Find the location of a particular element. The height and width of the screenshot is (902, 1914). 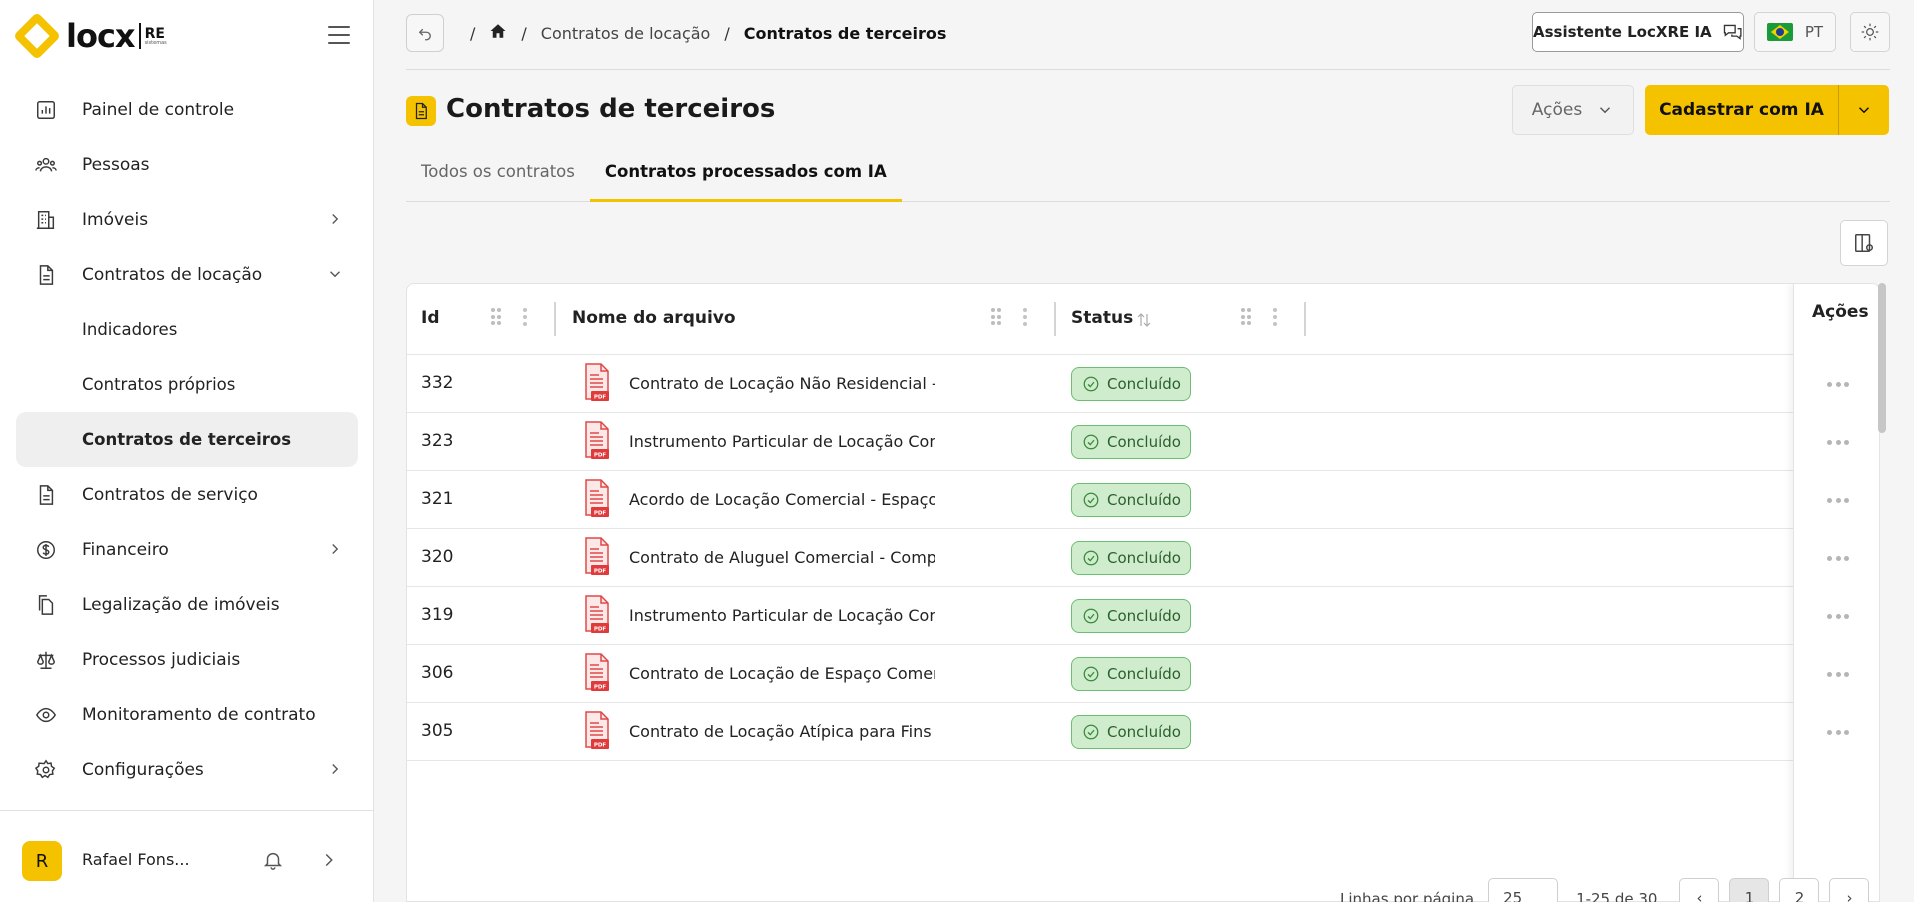

sidebar-item-contratos-locacao: Contratos de locação is located at coordinates (187, 274).